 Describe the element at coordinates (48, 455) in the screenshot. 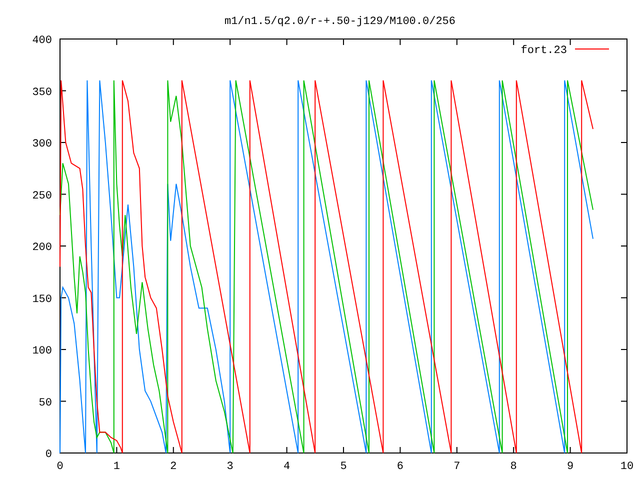

I see `y-tick-label: 0` at that location.